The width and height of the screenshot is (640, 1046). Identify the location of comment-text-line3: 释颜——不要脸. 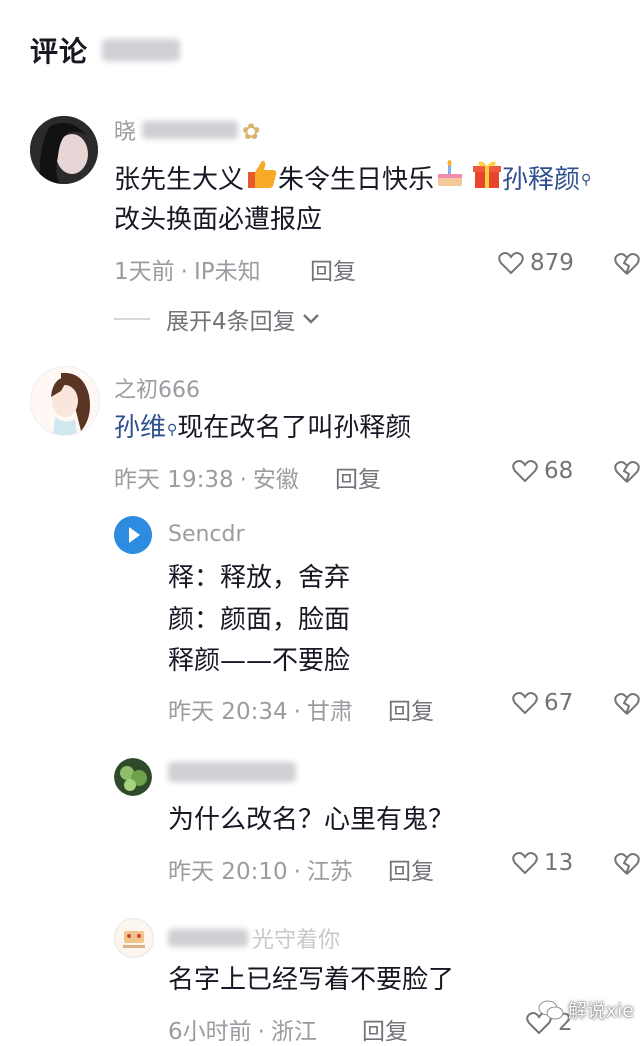
(259, 661).